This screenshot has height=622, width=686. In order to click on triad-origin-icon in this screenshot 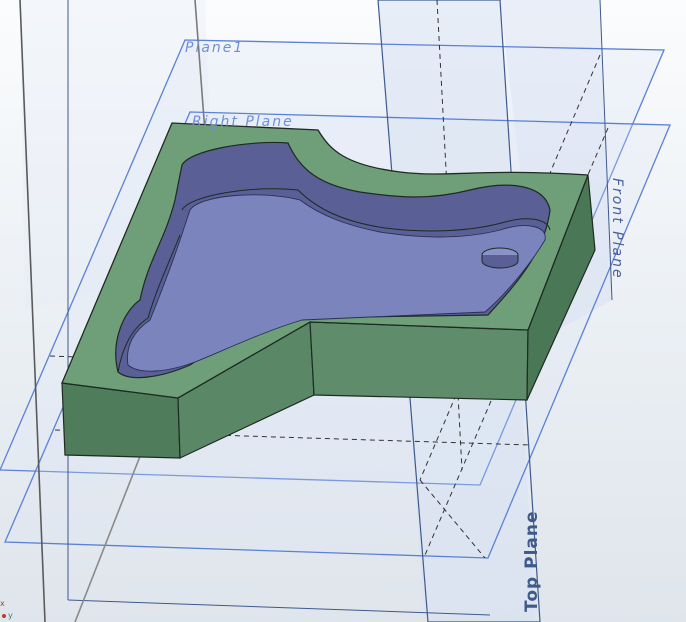, I will do `click(4, 616)`.